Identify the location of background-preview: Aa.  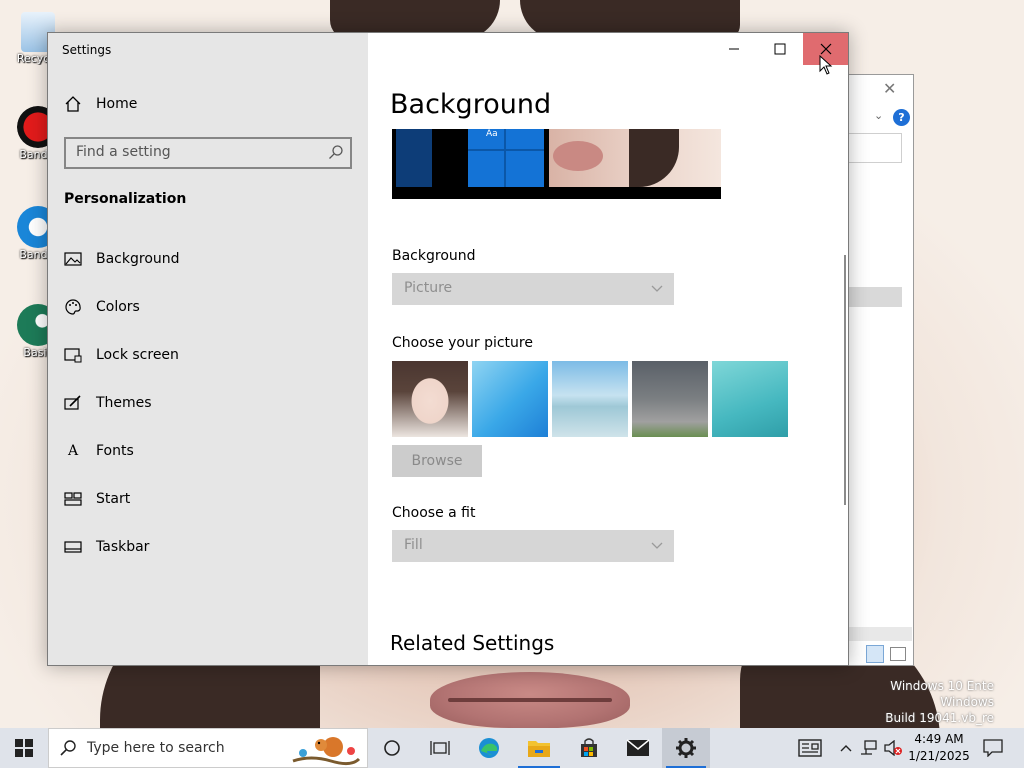
(556, 164).